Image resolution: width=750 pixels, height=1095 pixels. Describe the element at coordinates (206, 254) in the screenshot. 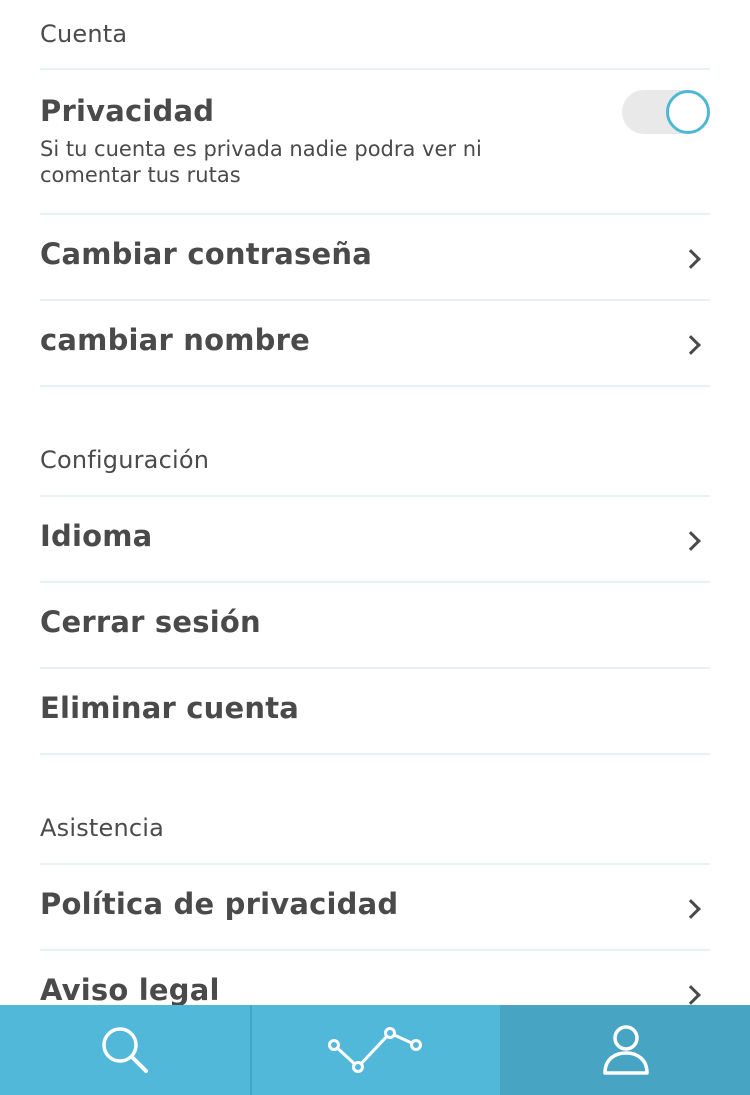

I see `change-password-label: Cambiar contraseña` at that location.